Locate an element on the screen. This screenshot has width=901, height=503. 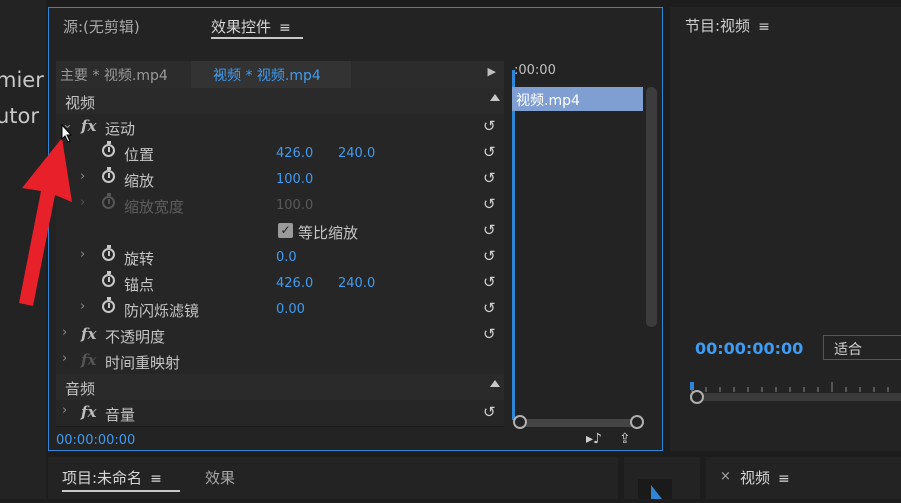
program-timecode: 00:00:00:00 is located at coordinates (749, 348).